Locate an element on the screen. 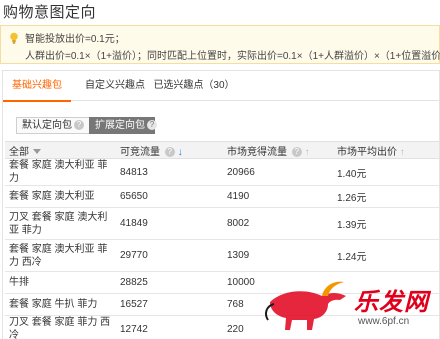 The width and height of the screenshot is (440, 339). traffic-cell: 16527 is located at coordinates (169, 304).